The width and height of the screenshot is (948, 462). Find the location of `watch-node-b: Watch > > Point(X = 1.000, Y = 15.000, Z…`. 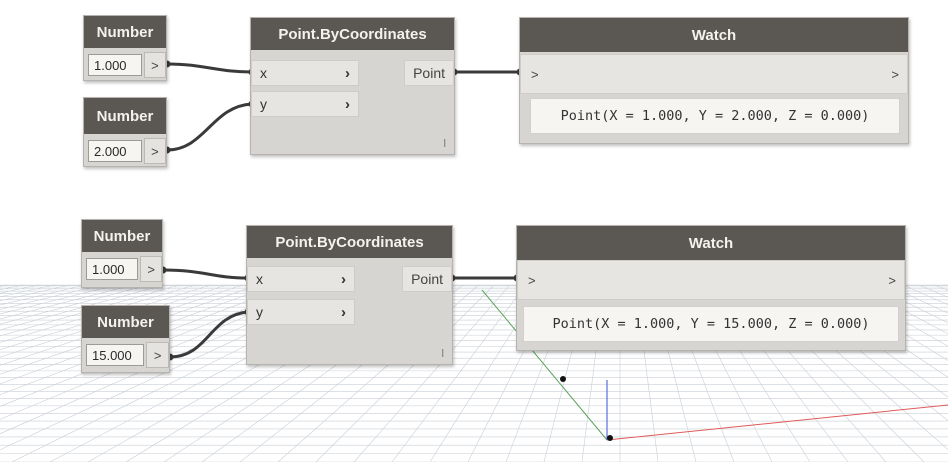

watch-node-b: Watch > > Point(X = 1.000, Y = 15.000, Z… is located at coordinates (711, 288).